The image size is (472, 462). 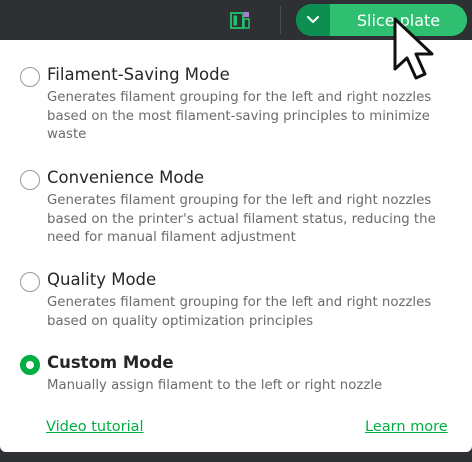 What do you see at coordinates (236, 457) in the screenshot?
I see `window-bottom-edge` at bounding box center [236, 457].